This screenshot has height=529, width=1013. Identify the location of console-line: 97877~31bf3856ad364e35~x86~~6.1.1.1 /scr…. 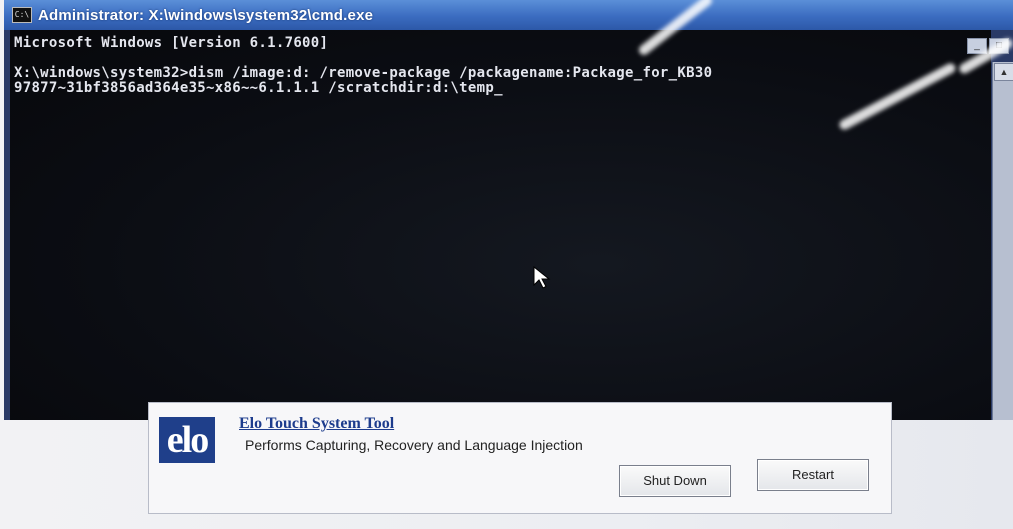
(258, 88).